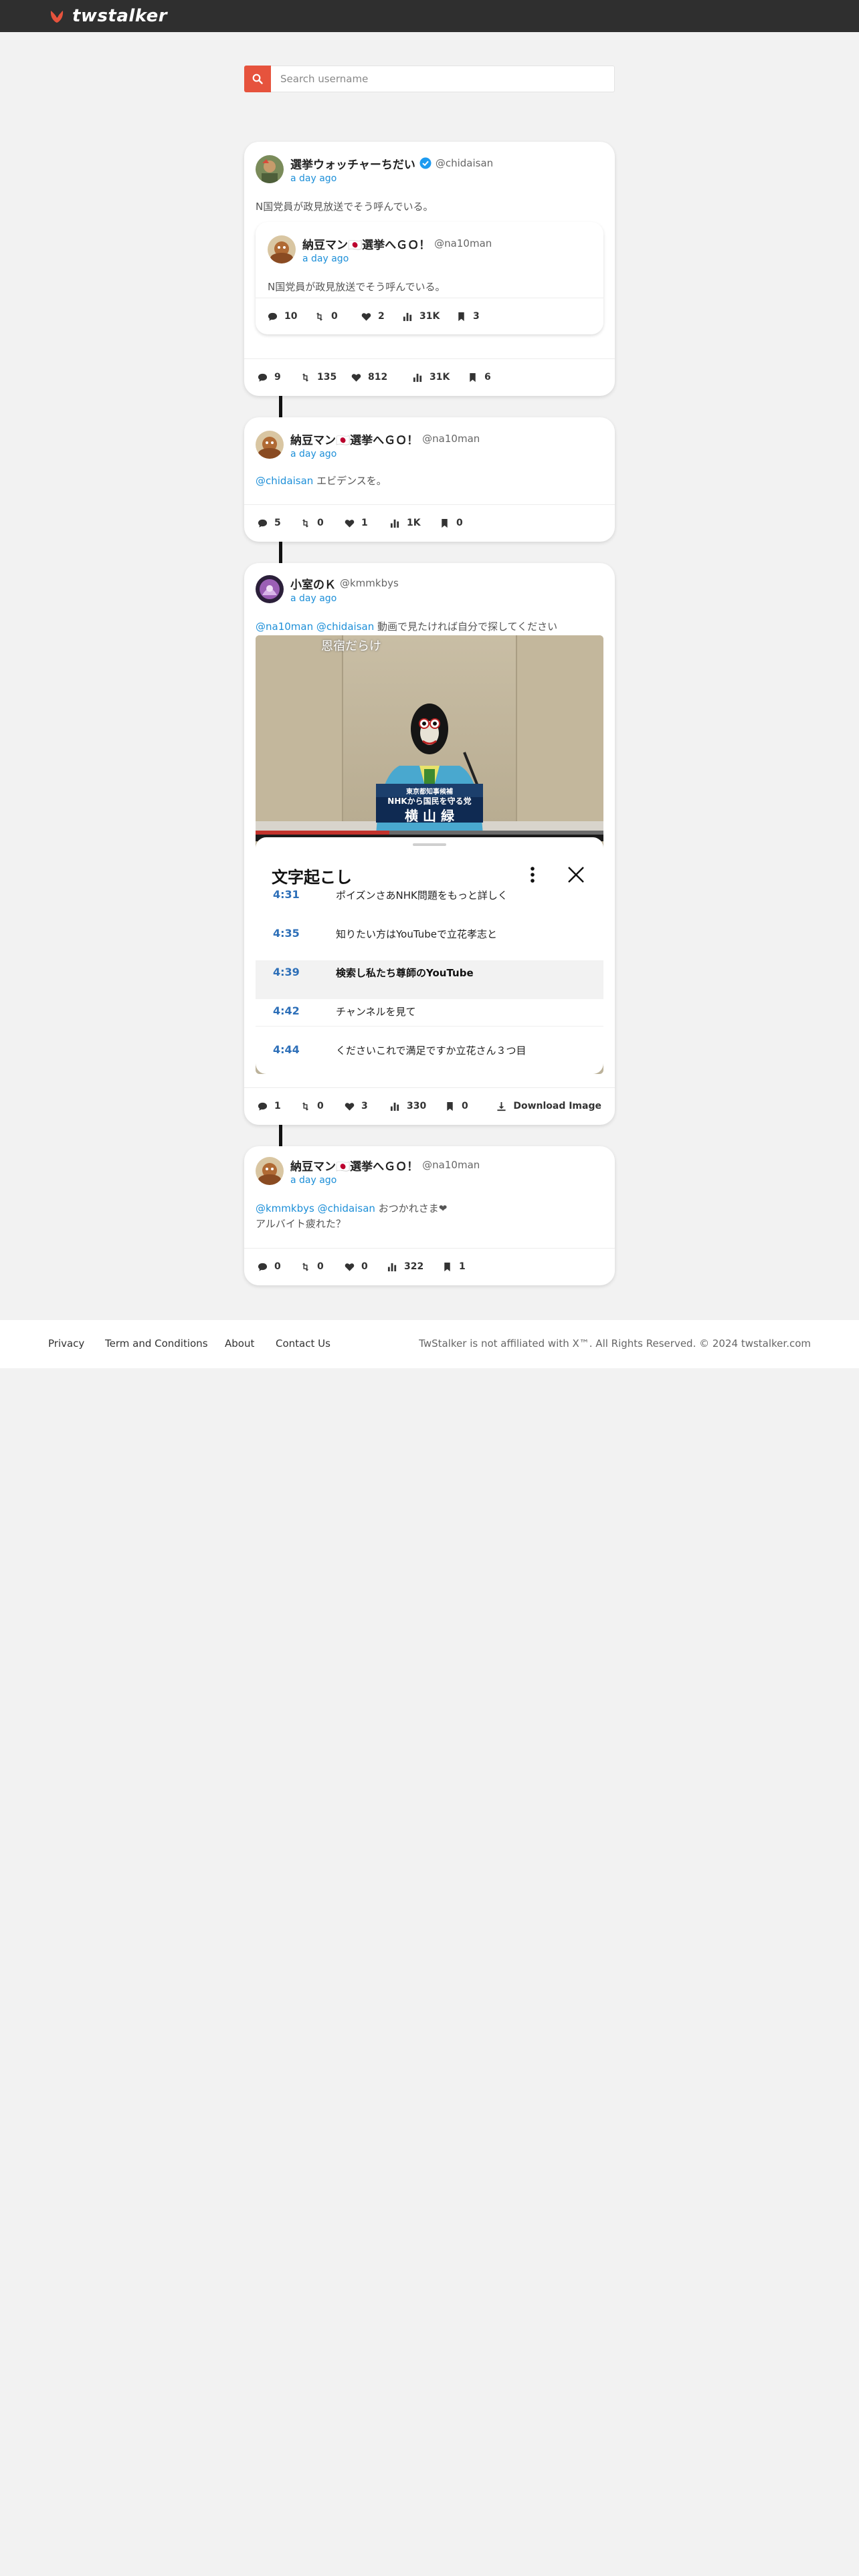 This screenshot has width=859, height=2576. Describe the element at coordinates (285, 1208) in the screenshot. I see `mention-link: @kmmkbys` at that location.